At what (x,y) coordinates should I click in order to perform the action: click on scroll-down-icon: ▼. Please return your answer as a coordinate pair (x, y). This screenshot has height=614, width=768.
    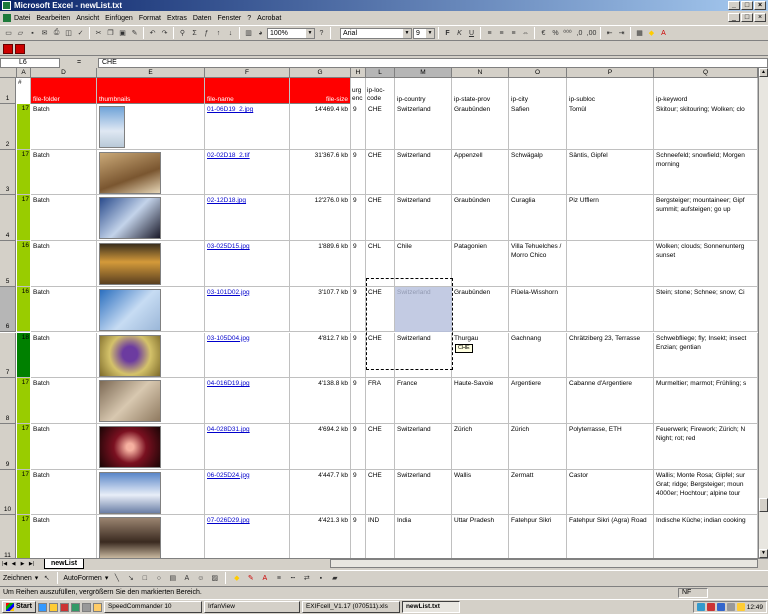
    Looking at the image, I should click on (763, 553).